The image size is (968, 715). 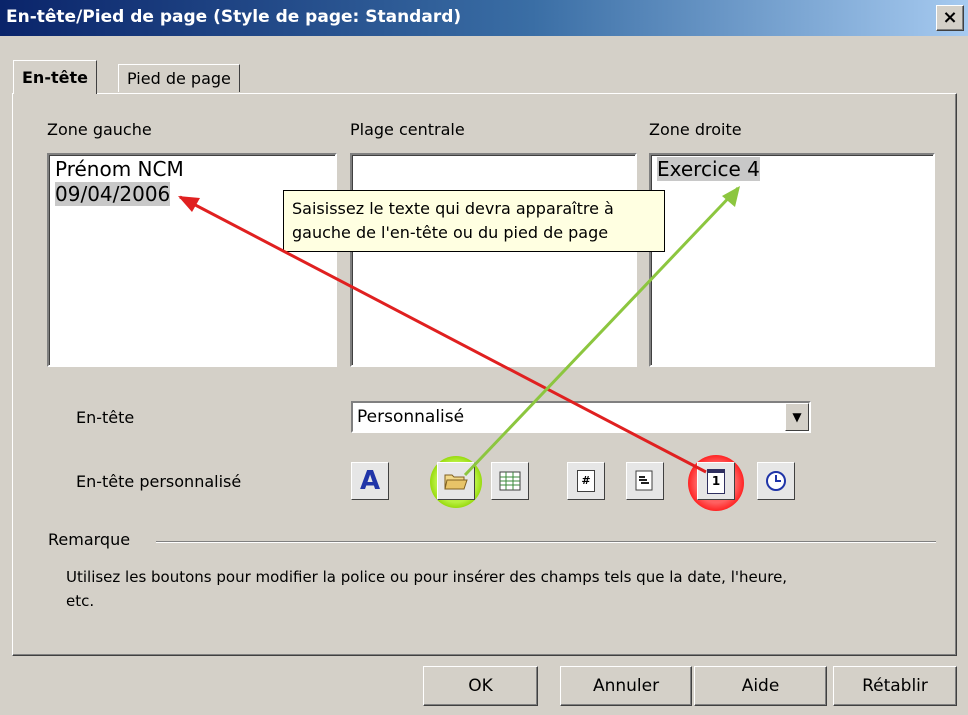 I want to click on sheet-name-icon, so click(x=510, y=481).